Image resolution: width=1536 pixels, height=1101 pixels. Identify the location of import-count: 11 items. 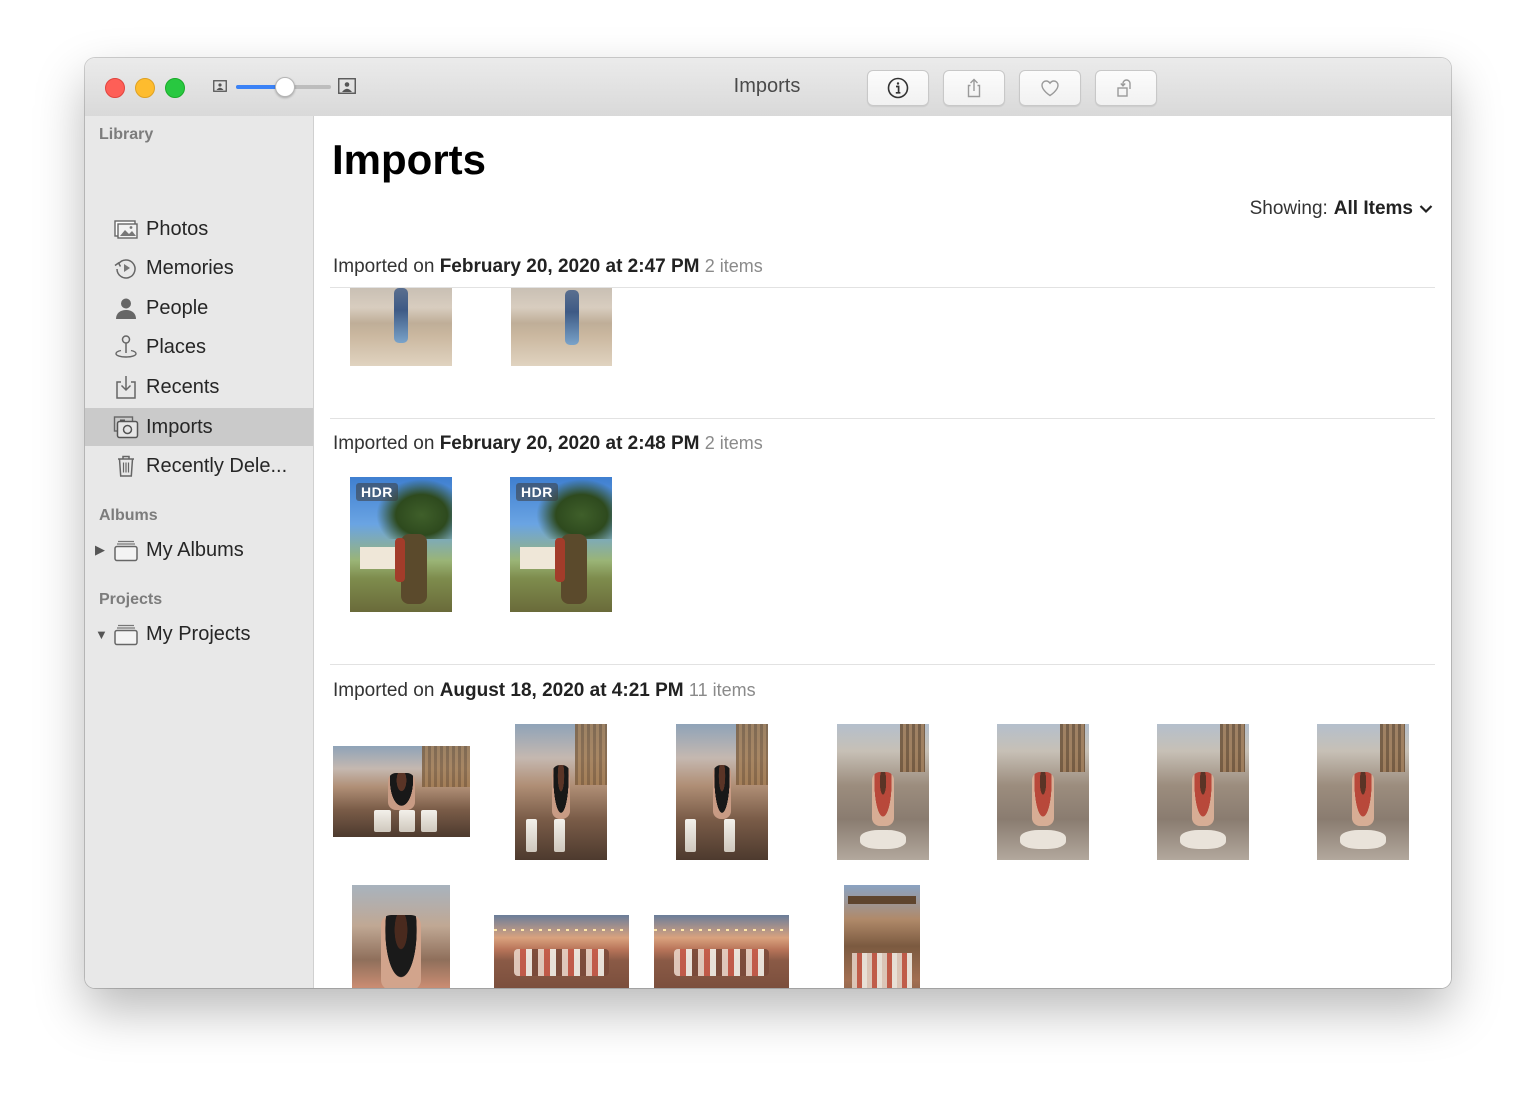
(722, 690).